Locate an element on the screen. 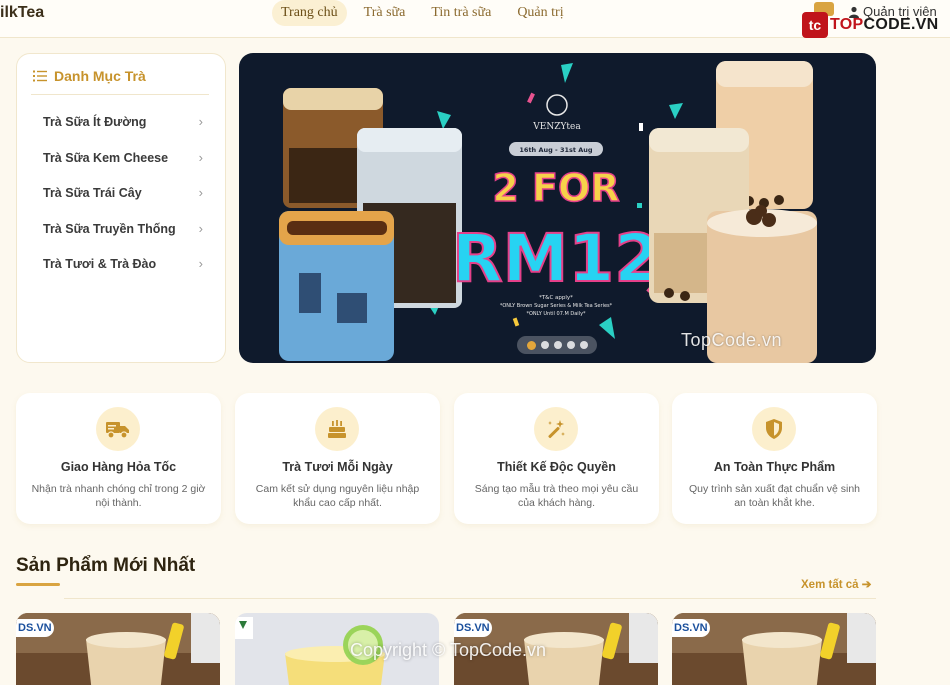 The width and height of the screenshot is (950, 685). nav-news: Tin trà sữa is located at coordinates (461, 13).